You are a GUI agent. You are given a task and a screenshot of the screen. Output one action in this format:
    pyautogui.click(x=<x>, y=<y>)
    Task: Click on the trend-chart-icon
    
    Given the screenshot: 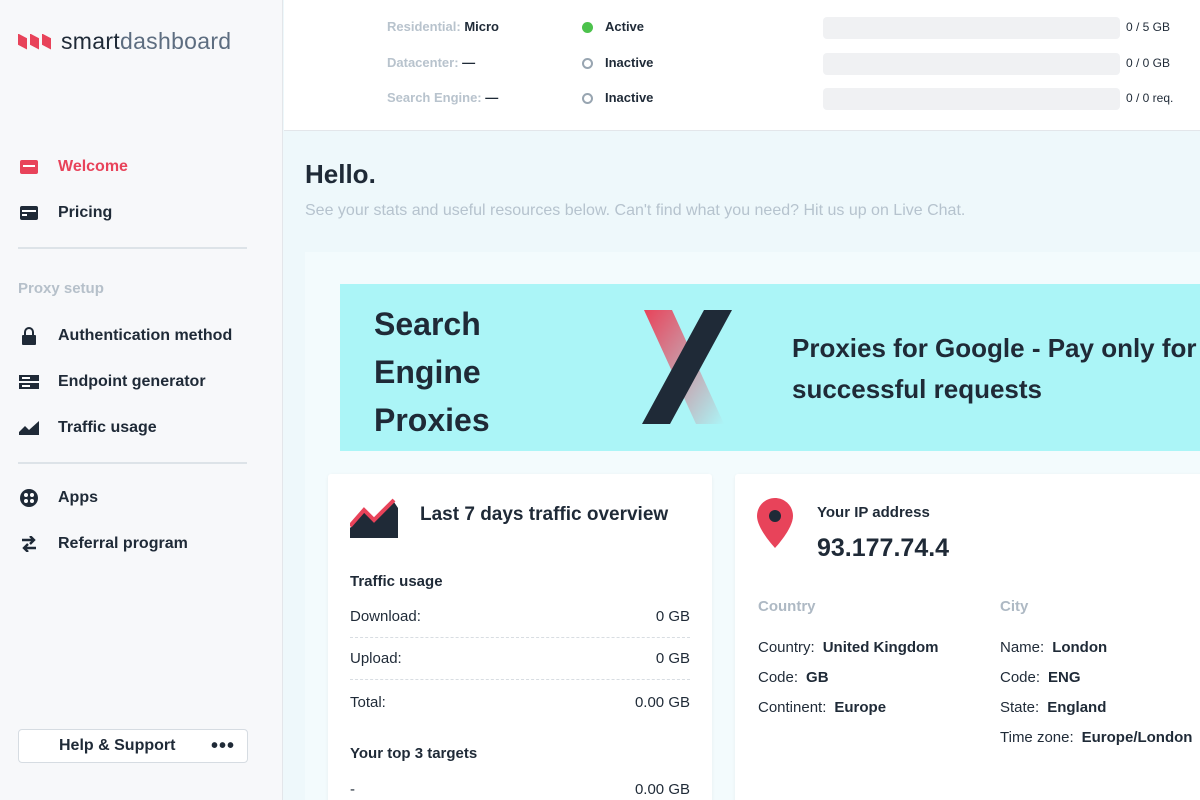 What is the action you would take?
    pyautogui.click(x=373, y=520)
    